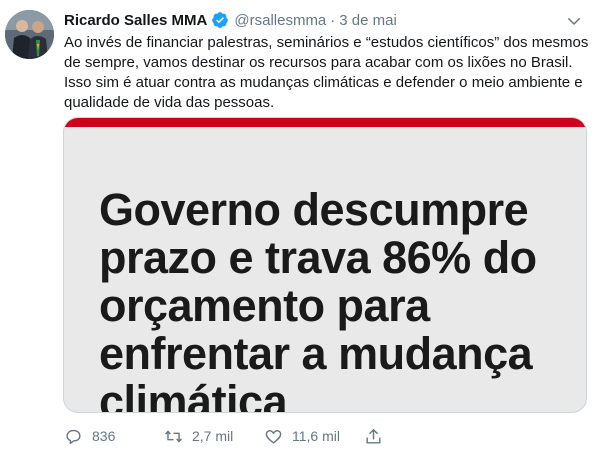 This screenshot has width=593, height=460. What do you see at coordinates (316, 353) in the screenshot?
I see `headline-line: enfrentar a mudança` at bounding box center [316, 353].